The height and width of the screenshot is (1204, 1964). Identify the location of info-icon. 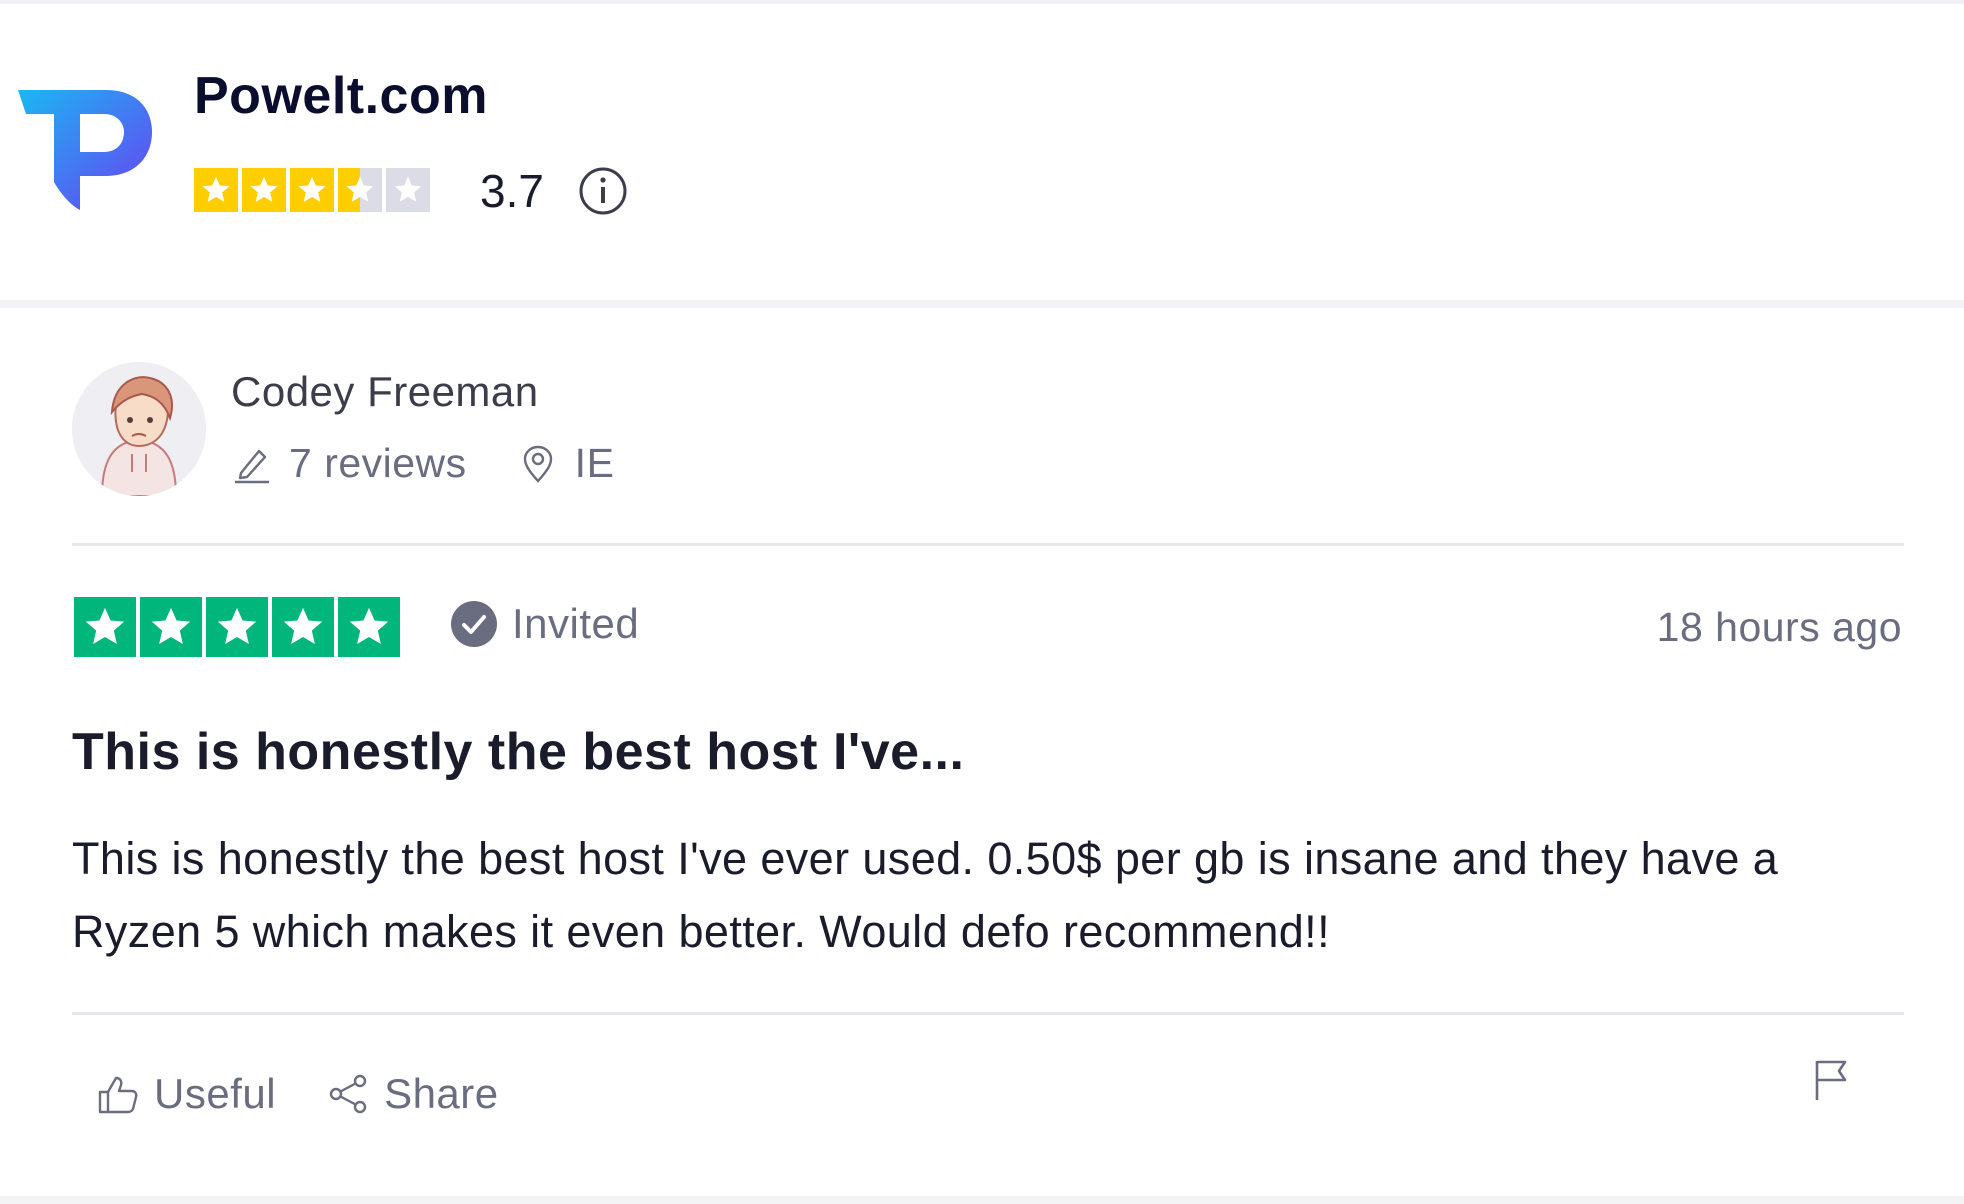
(603, 191).